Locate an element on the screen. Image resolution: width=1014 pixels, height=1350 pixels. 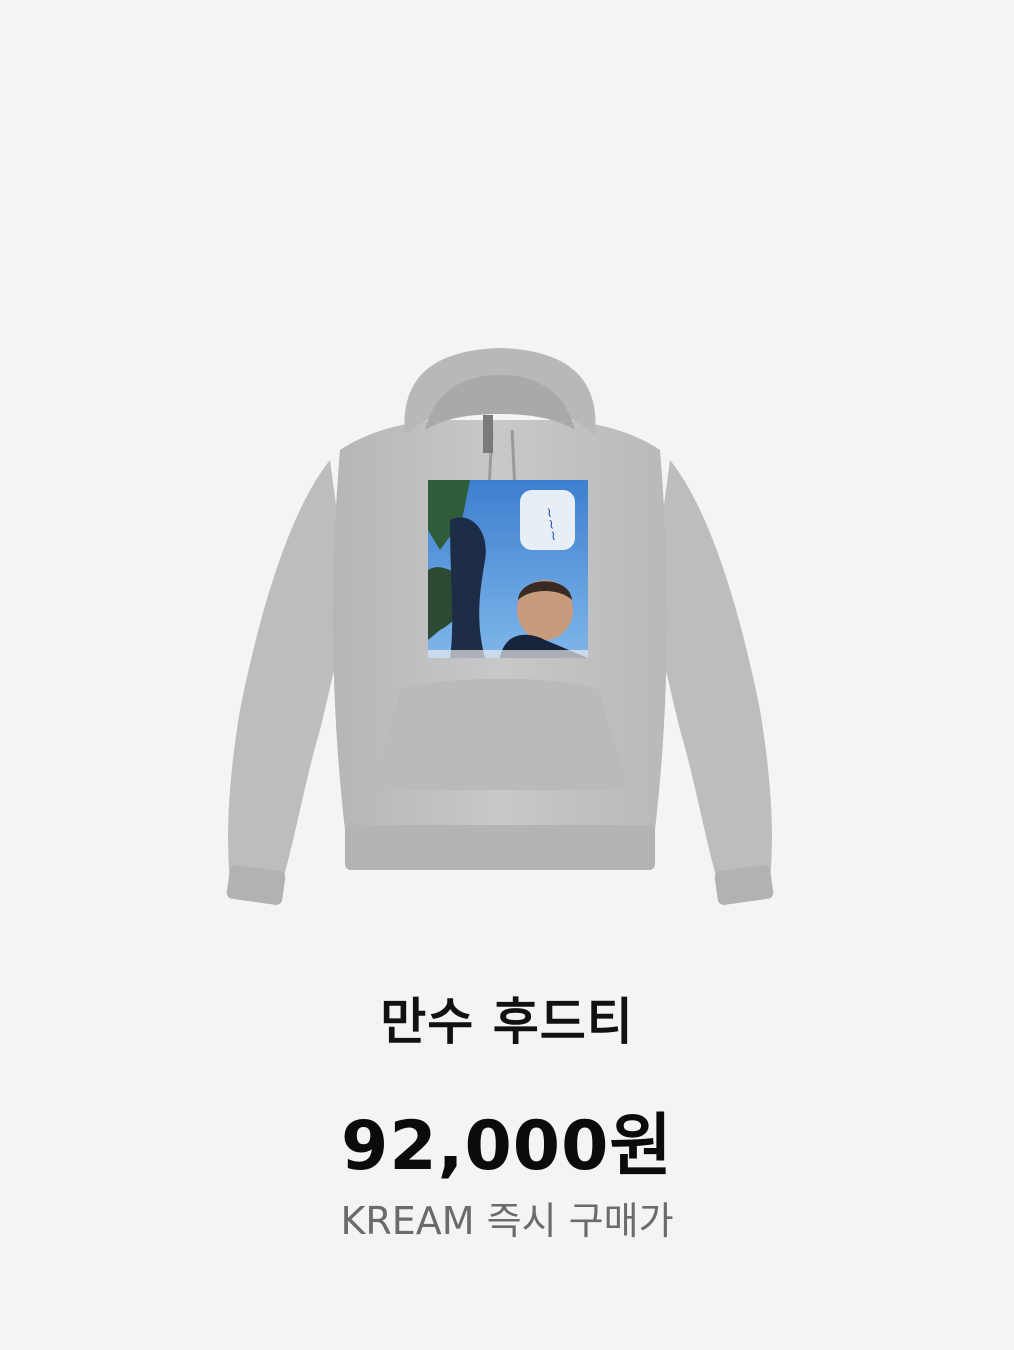
product-price: 92,000원 is located at coordinates (507, 1146).